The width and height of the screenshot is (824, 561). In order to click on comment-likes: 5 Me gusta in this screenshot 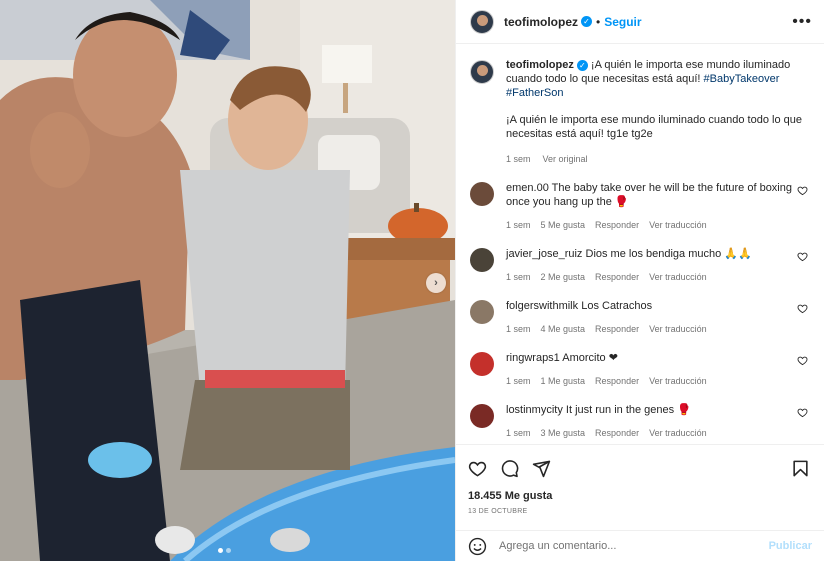, I will do `click(563, 225)`.